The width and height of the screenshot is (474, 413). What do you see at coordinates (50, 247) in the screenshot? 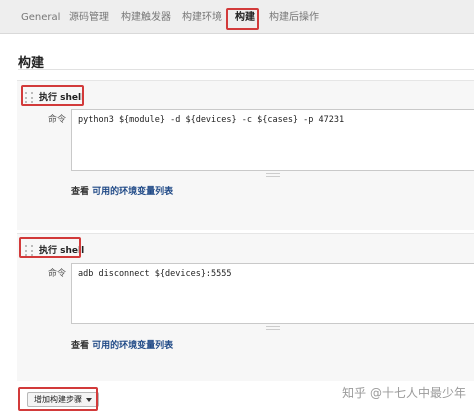
I see `highlight-step-2-title` at bounding box center [50, 247].